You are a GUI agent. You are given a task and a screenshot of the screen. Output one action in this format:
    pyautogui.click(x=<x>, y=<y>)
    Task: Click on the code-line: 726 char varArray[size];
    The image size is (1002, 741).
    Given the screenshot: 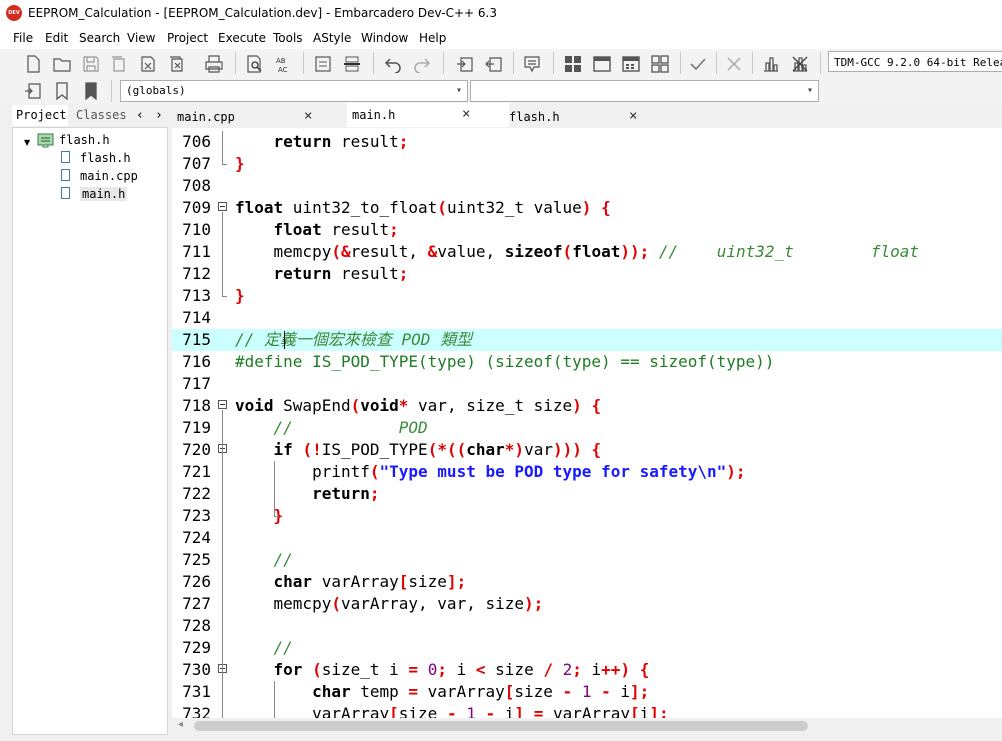 What is the action you would take?
    pyautogui.click(x=587, y=582)
    